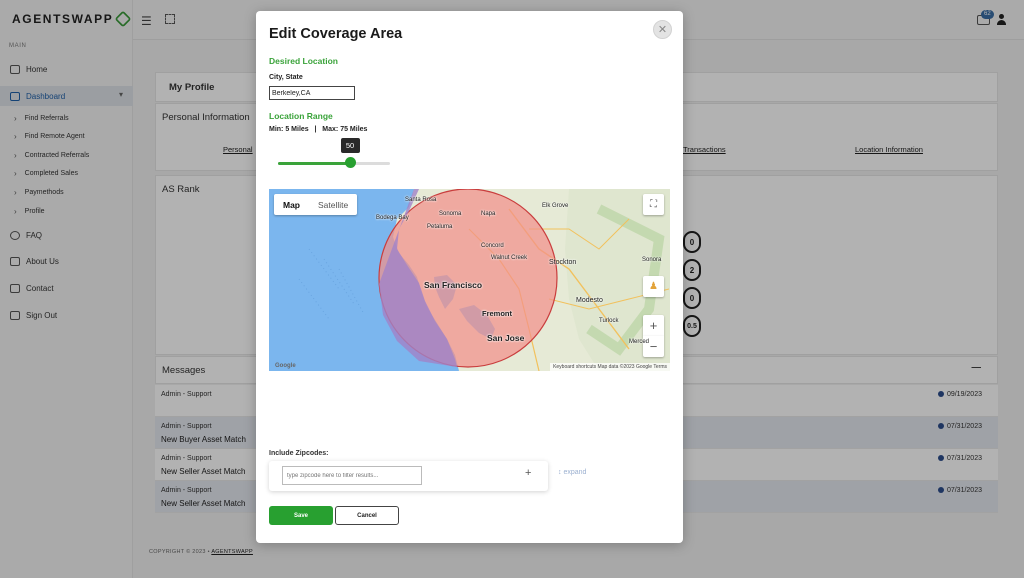  I want to click on range-slider-thumb, so click(350, 162).